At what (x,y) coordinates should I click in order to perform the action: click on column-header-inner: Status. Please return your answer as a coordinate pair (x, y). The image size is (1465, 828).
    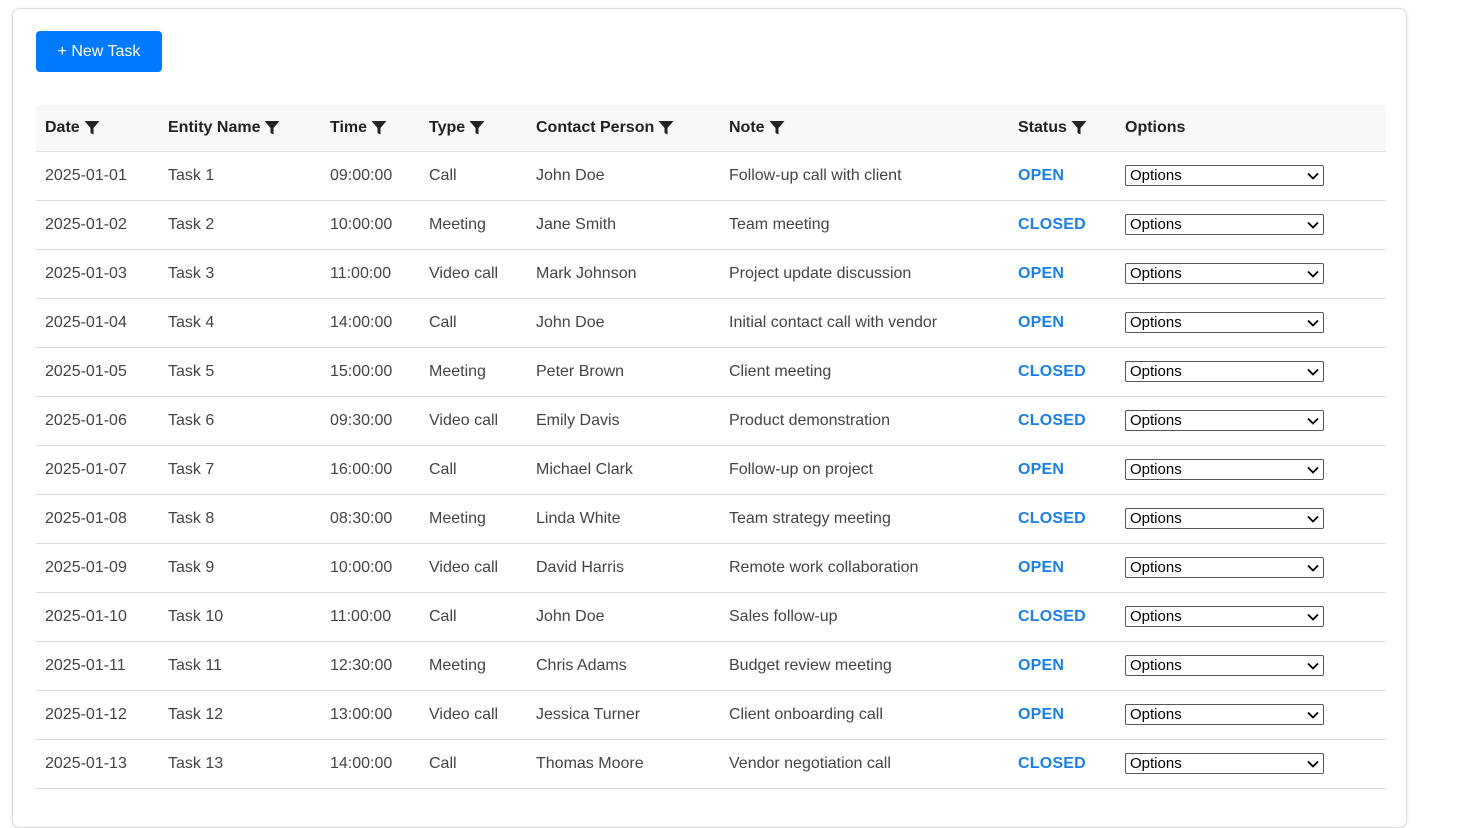
    Looking at the image, I should click on (1052, 128).